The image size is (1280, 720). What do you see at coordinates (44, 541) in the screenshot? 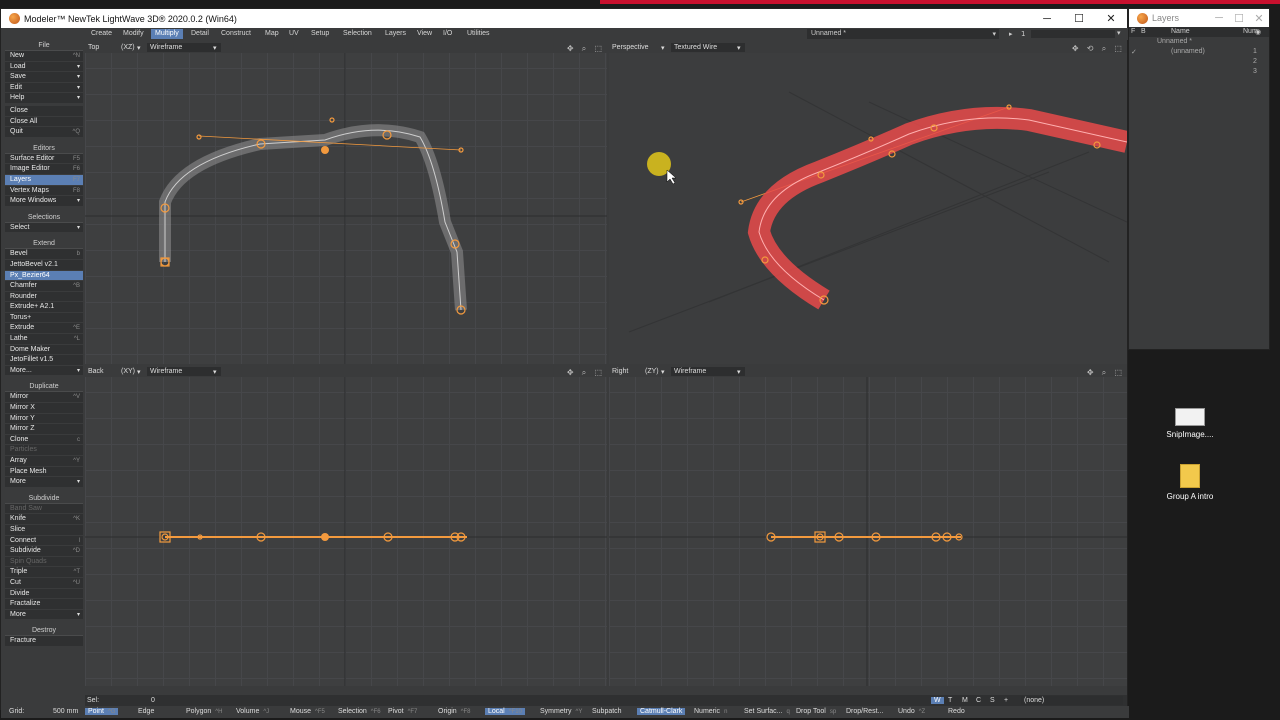
I see `tool-connect-button: Connect l` at bounding box center [44, 541].